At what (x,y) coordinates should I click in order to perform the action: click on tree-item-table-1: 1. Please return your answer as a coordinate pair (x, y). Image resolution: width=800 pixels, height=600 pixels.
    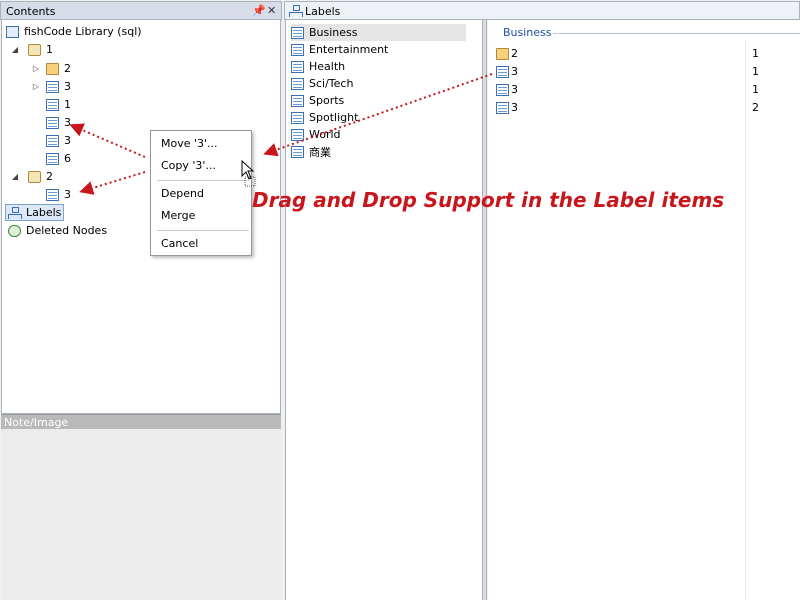
    Looking at the image, I should click on (58, 104).